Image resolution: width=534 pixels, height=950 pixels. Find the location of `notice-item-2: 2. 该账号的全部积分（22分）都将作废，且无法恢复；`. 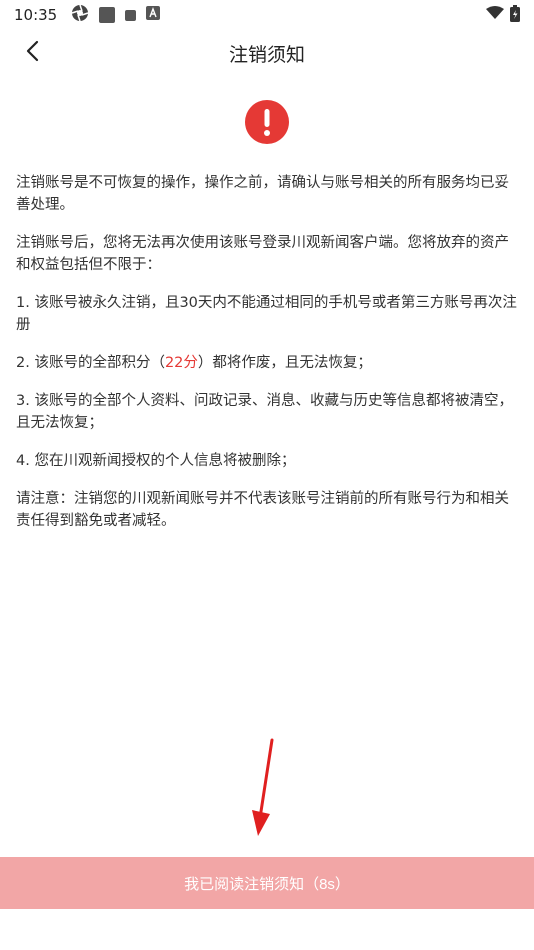

notice-item-2: 2. 该账号的全部积分（22分）都将作废，且无法恢复； is located at coordinates (267, 363).